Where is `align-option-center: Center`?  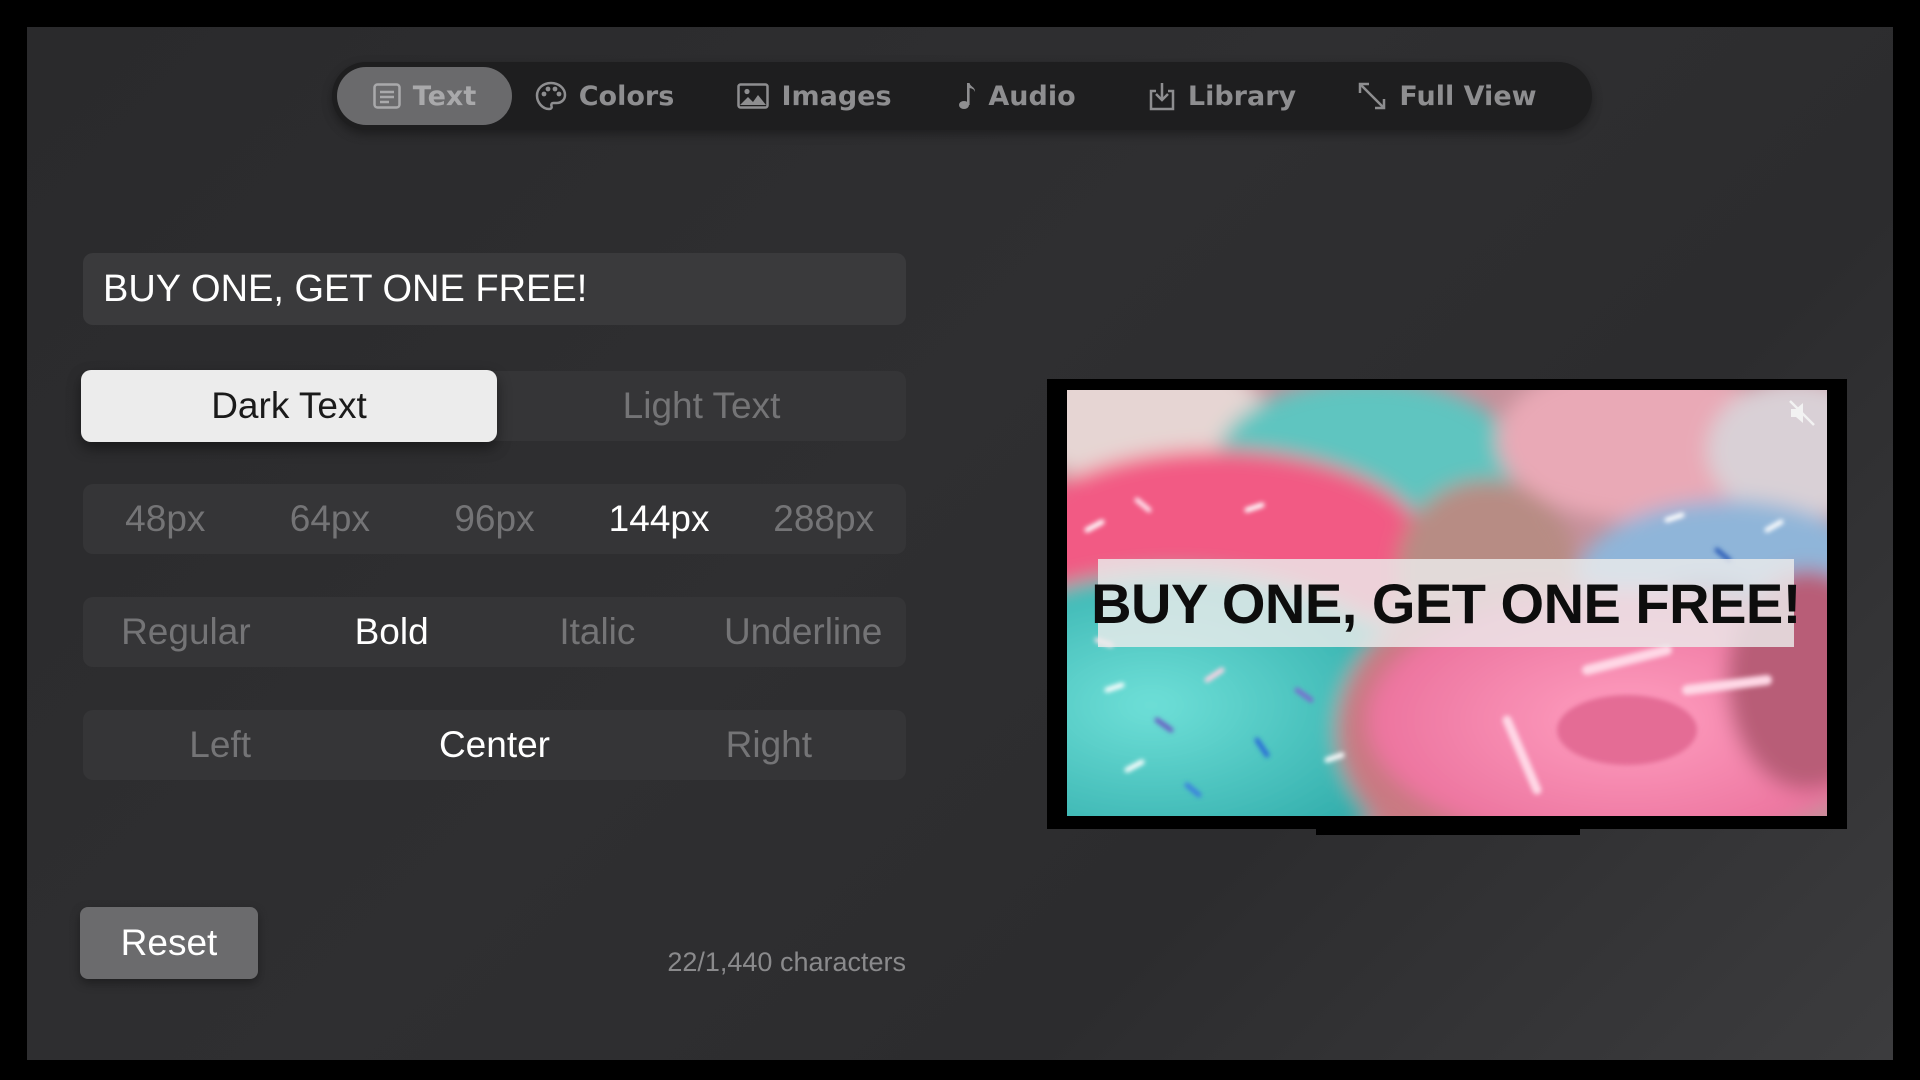
align-option-center: Center is located at coordinates (494, 745).